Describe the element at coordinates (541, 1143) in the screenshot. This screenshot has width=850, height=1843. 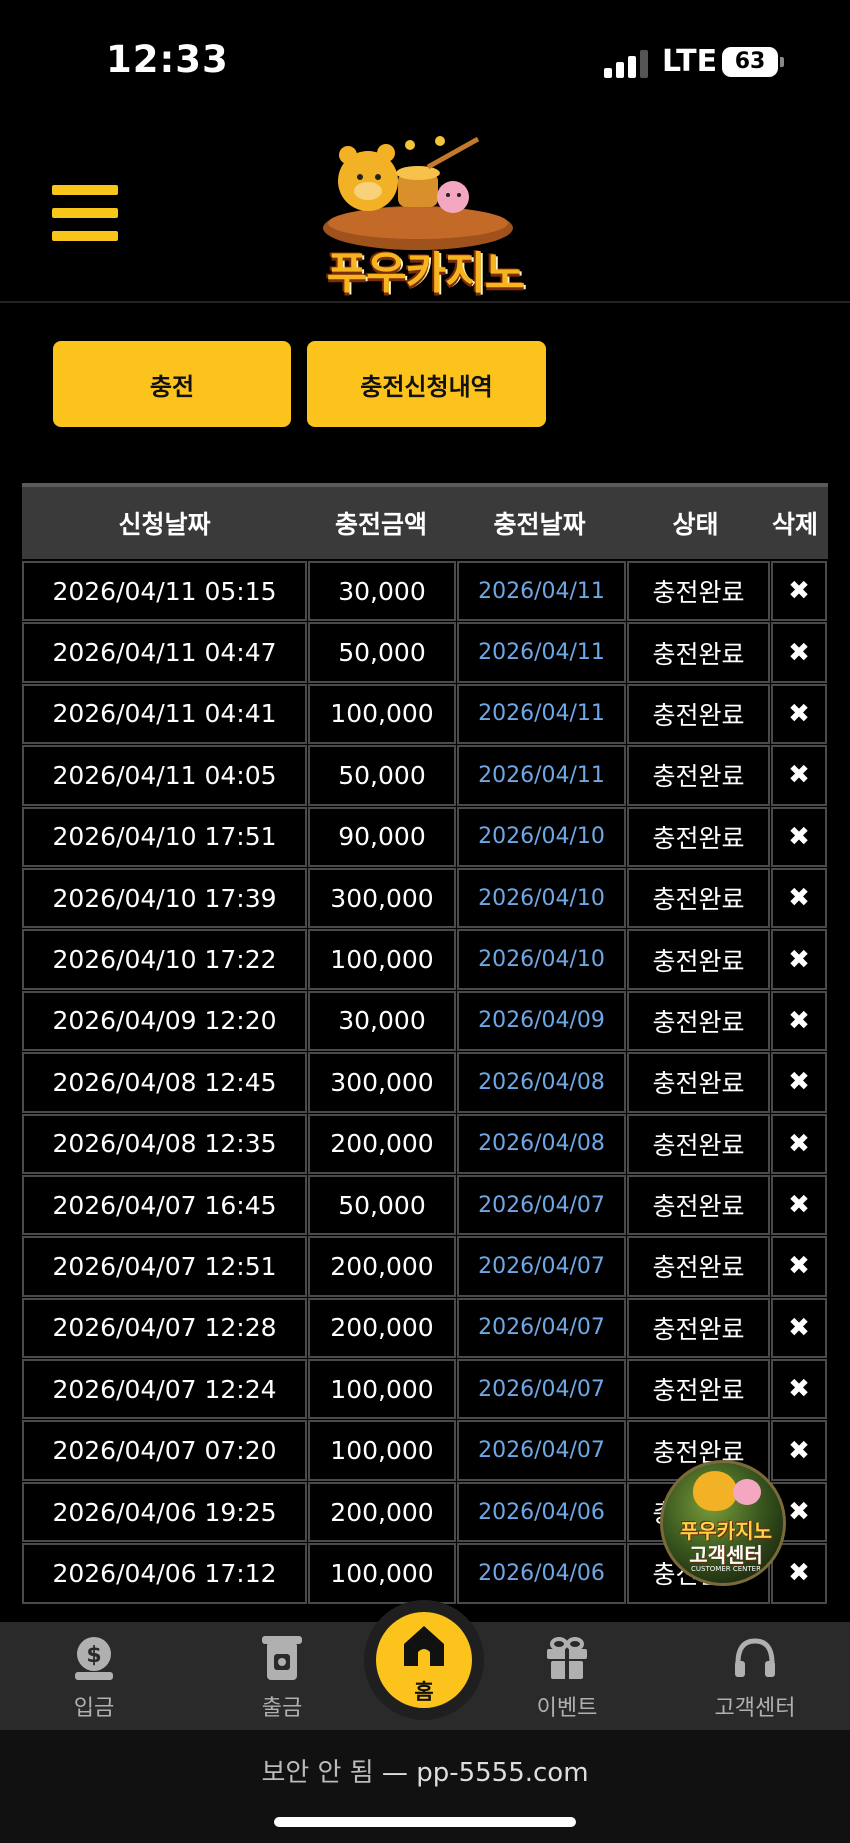
I see `cell-charge-date: 2026/04/08` at that location.